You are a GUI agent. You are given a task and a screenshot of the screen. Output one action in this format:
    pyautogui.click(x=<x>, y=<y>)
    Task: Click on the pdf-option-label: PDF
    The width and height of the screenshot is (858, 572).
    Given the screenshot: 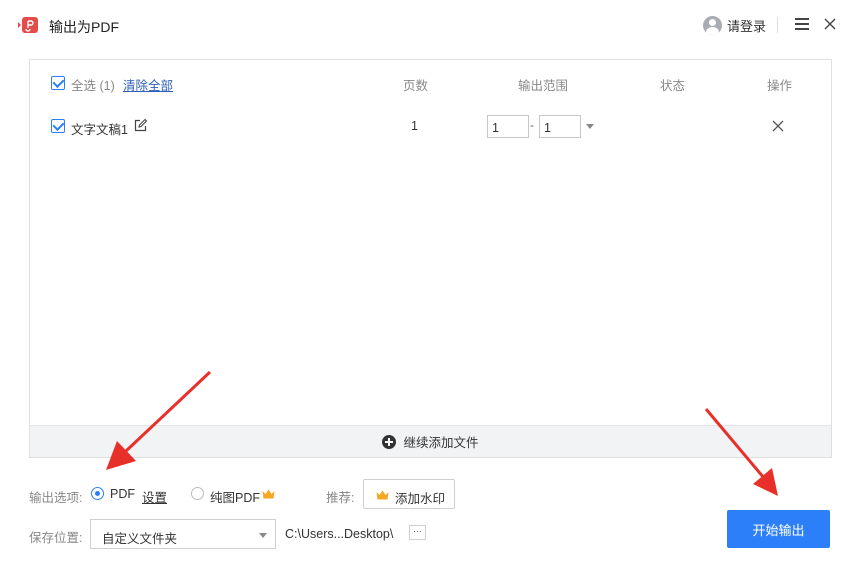 What is the action you would take?
    pyautogui.click(x=122, y=494)
    